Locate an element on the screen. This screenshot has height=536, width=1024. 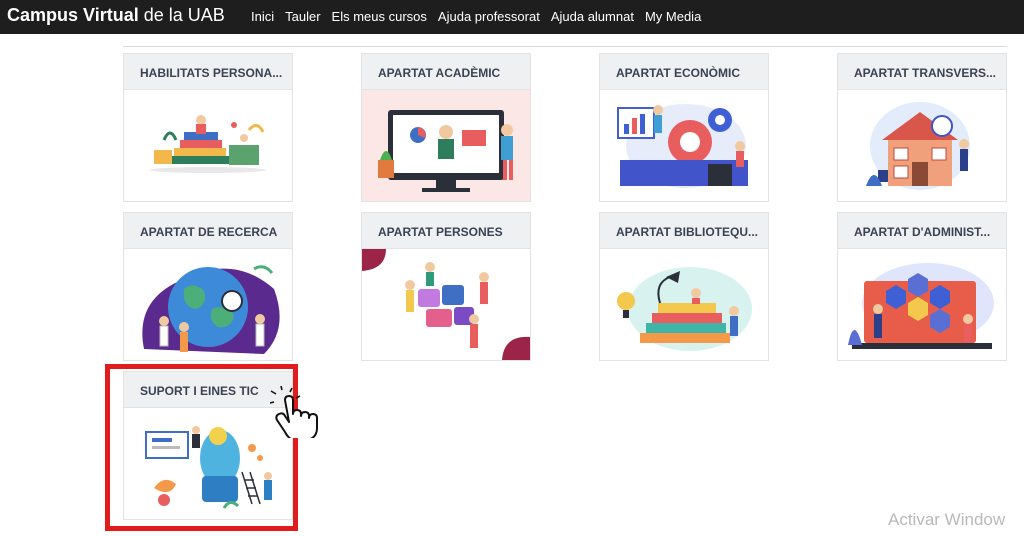
course-card-economic: APARTAT ECONÒMIC is located at coordinates (684, 127).